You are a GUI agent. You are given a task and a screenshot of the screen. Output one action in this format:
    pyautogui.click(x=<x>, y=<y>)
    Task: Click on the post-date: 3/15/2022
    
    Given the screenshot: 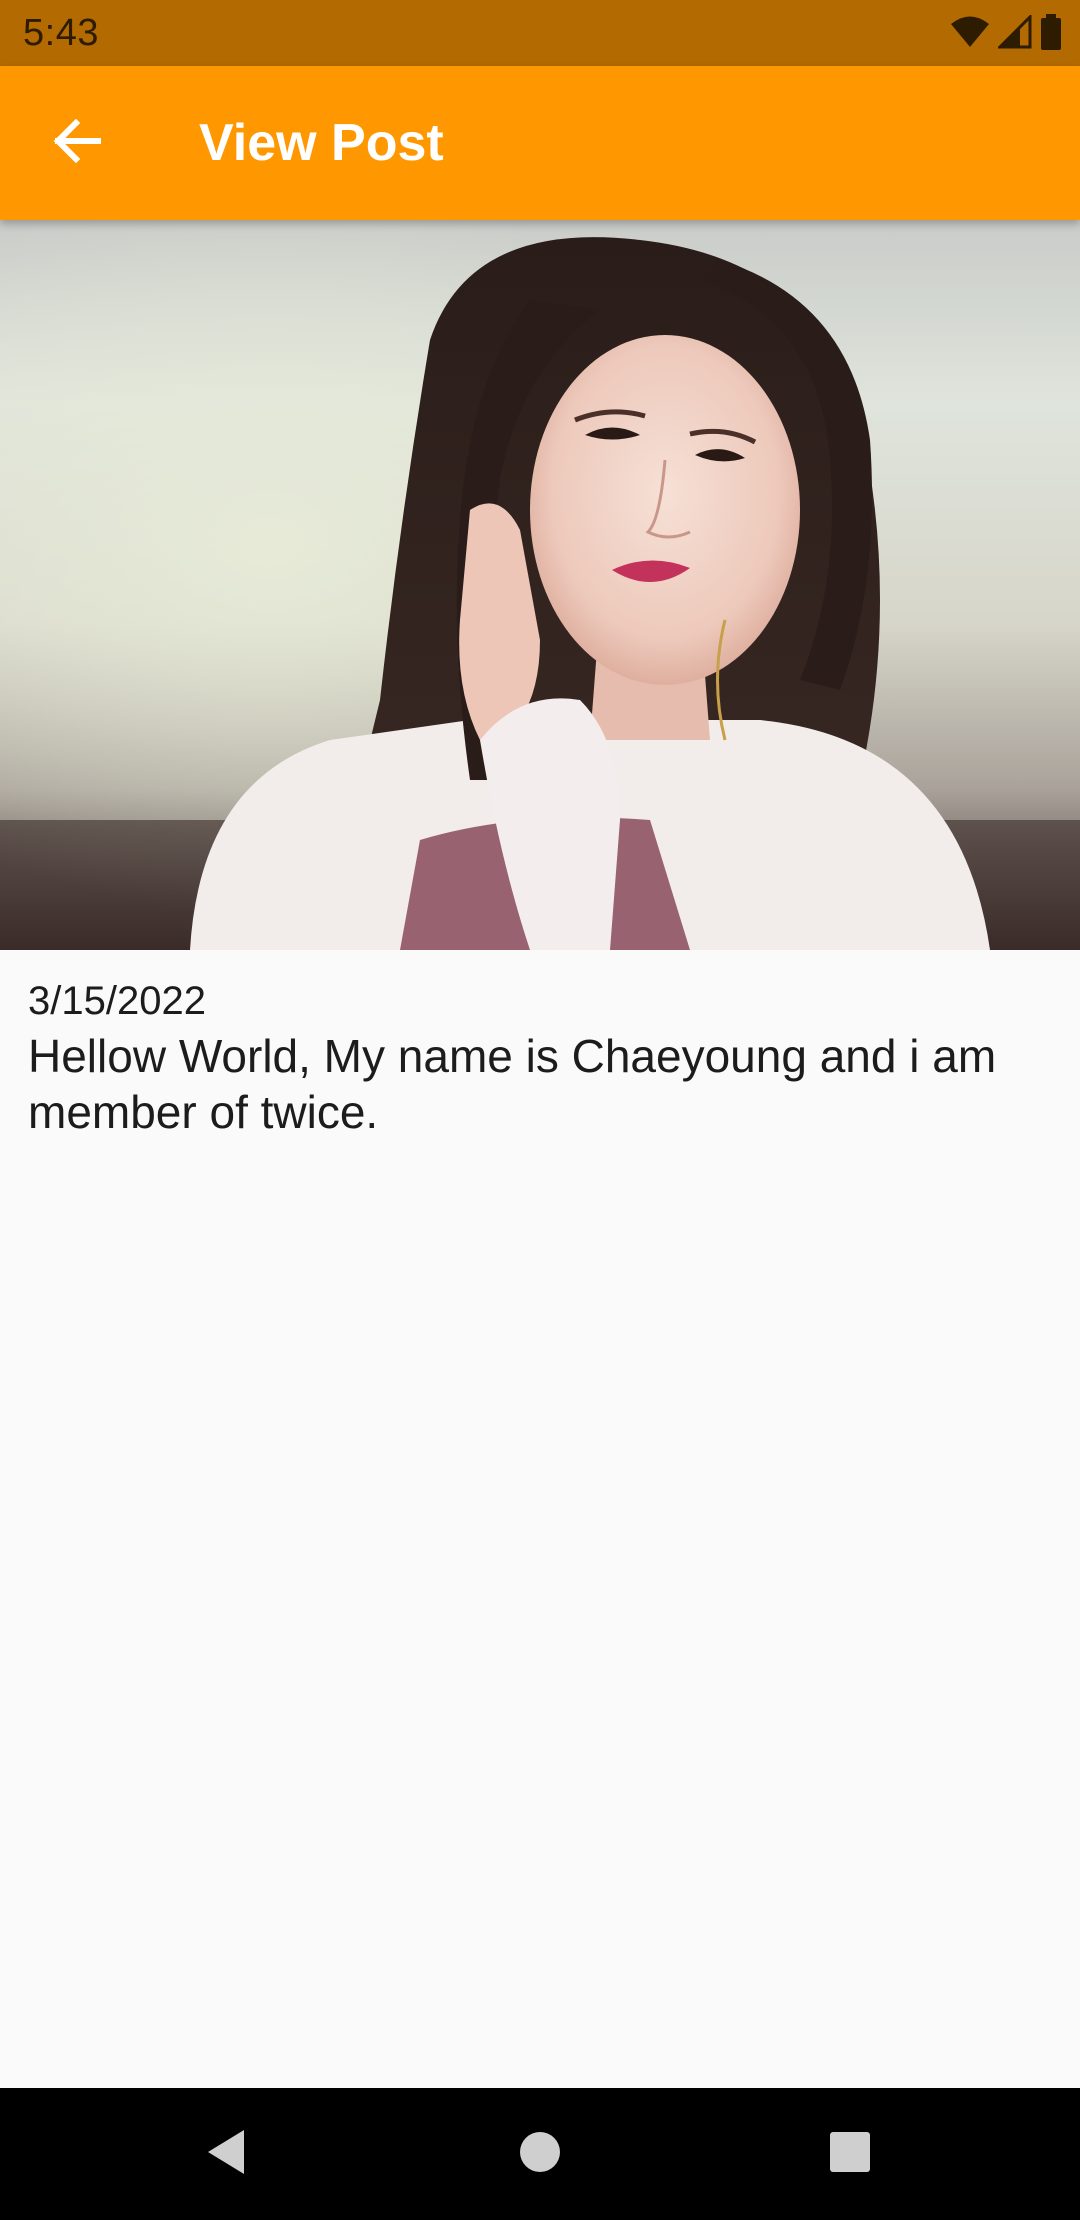 What is the action you would take?
    pyautogui.click(x=117, y=1001)
    